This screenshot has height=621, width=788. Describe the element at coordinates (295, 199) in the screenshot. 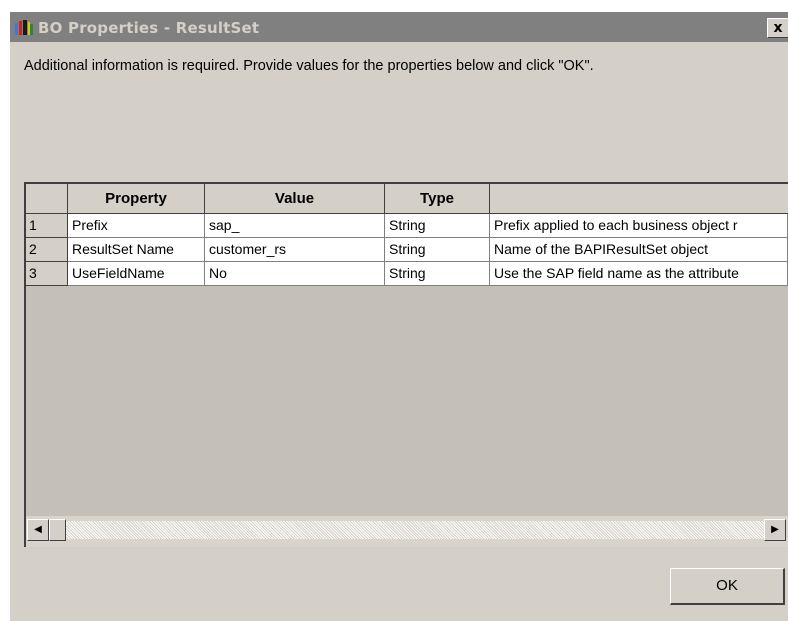

I see `column-header-value: Value` at that location.